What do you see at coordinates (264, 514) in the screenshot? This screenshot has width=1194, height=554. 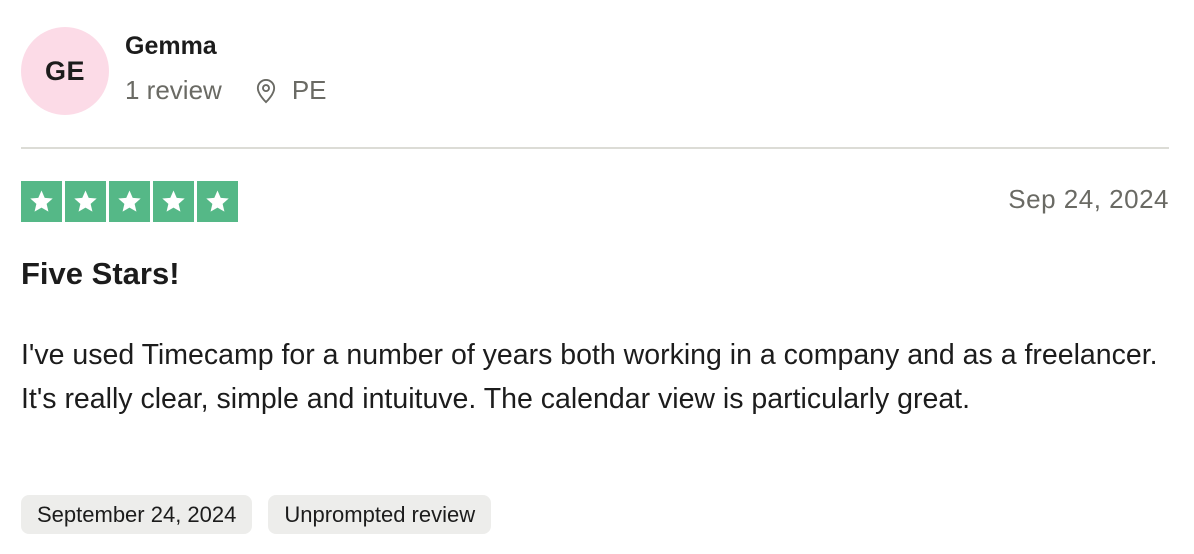 I see `review-tags: September 24, 2024 Unprompted review` at bounding box center [264, 514].